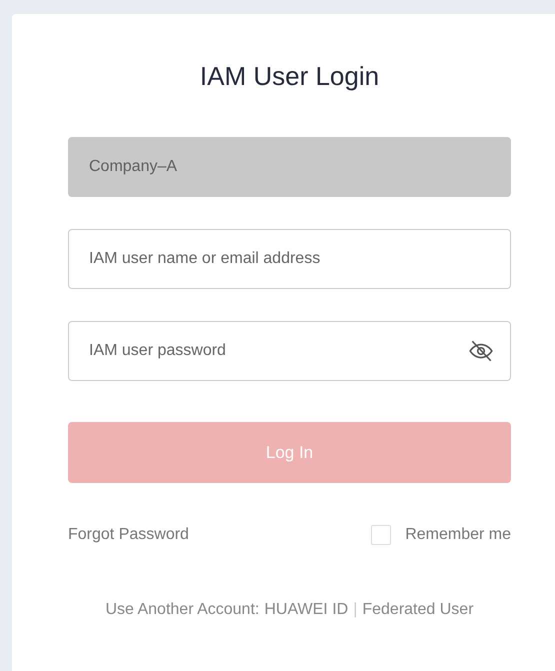 This screenshot has height=671, width=555. Describe the element at coordinates (458, 535) in the screenshot. I see `remember-me-label: Remember me` at that location.